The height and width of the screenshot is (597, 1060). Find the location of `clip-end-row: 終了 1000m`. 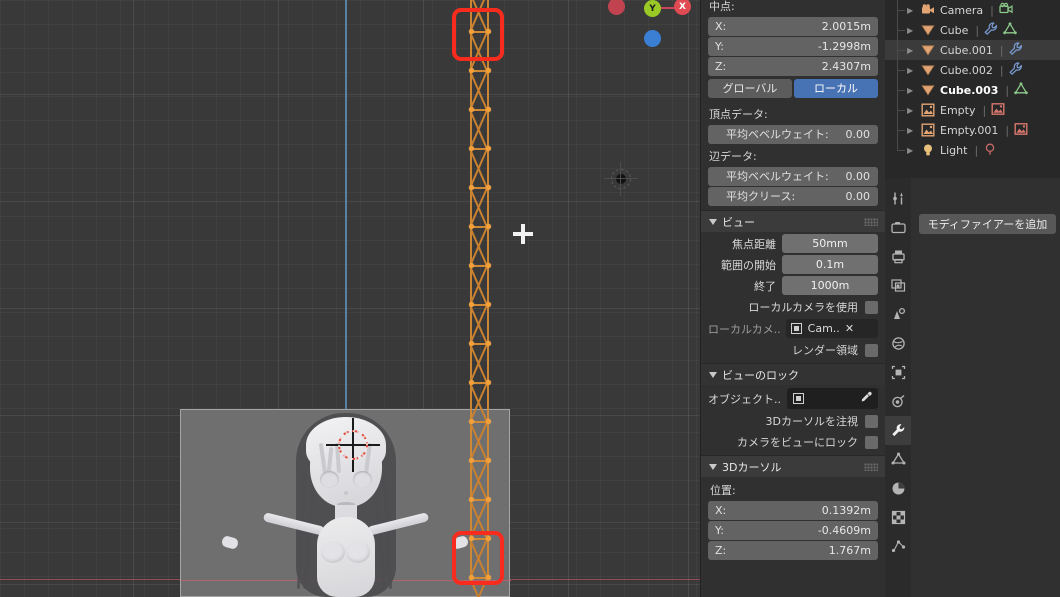

clip-end-row: 終了 1000m is located at coordinates (793, 285).